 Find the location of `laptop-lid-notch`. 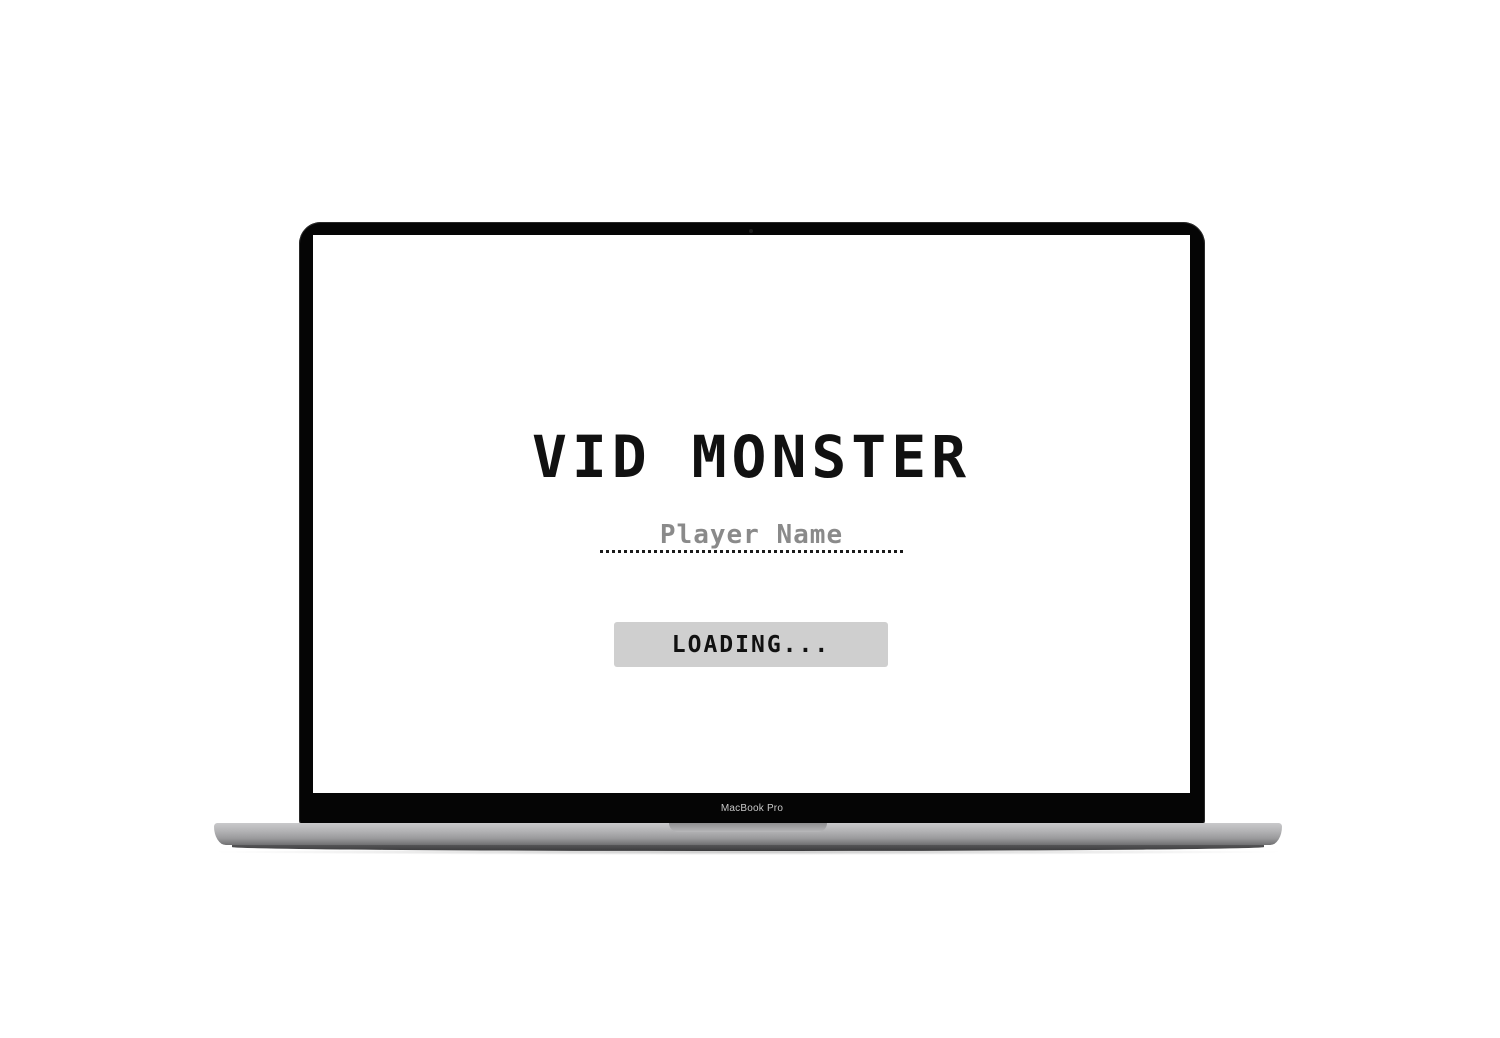

laptop-lid-notch is located at coordinates (748, 827).